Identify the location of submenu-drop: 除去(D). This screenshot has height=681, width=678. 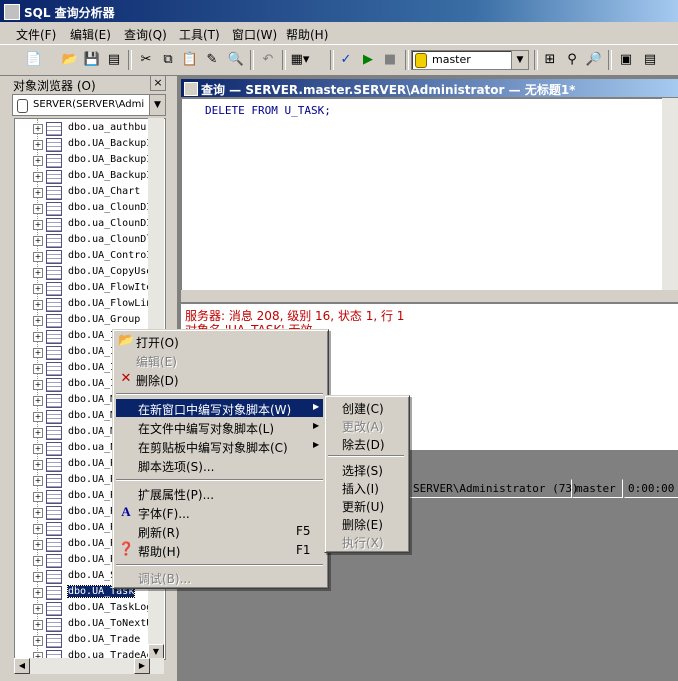
(366, 443).